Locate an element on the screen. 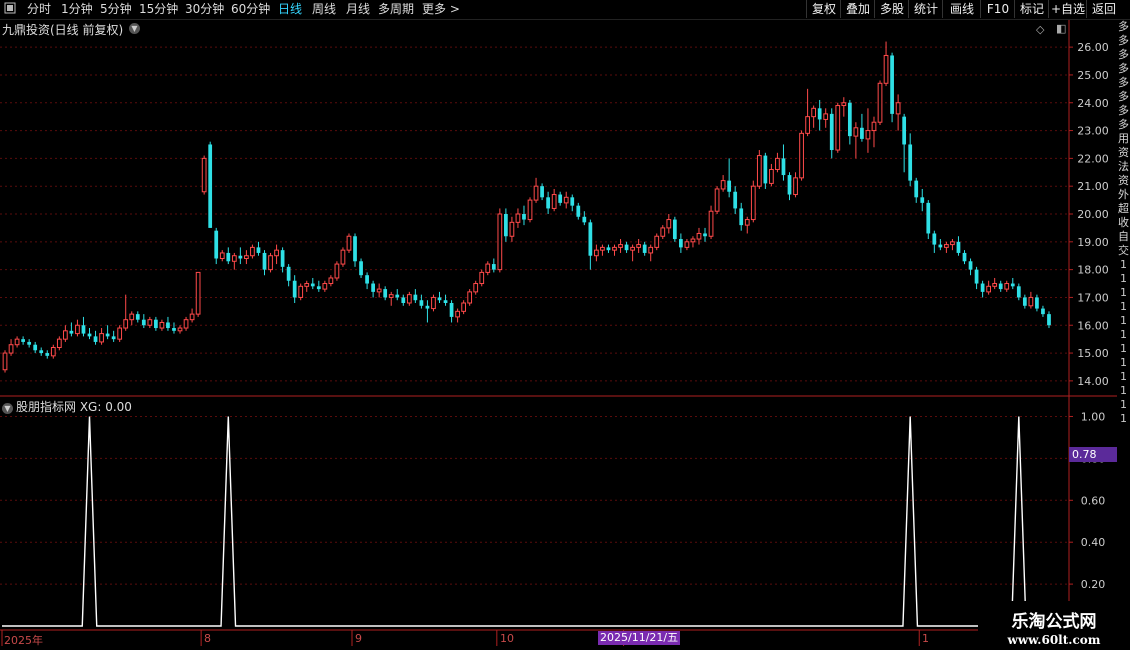 The height and width of the screenshot is (650, 1130). price-tick-label: 14.00 is located at coordinates (1093, 381).